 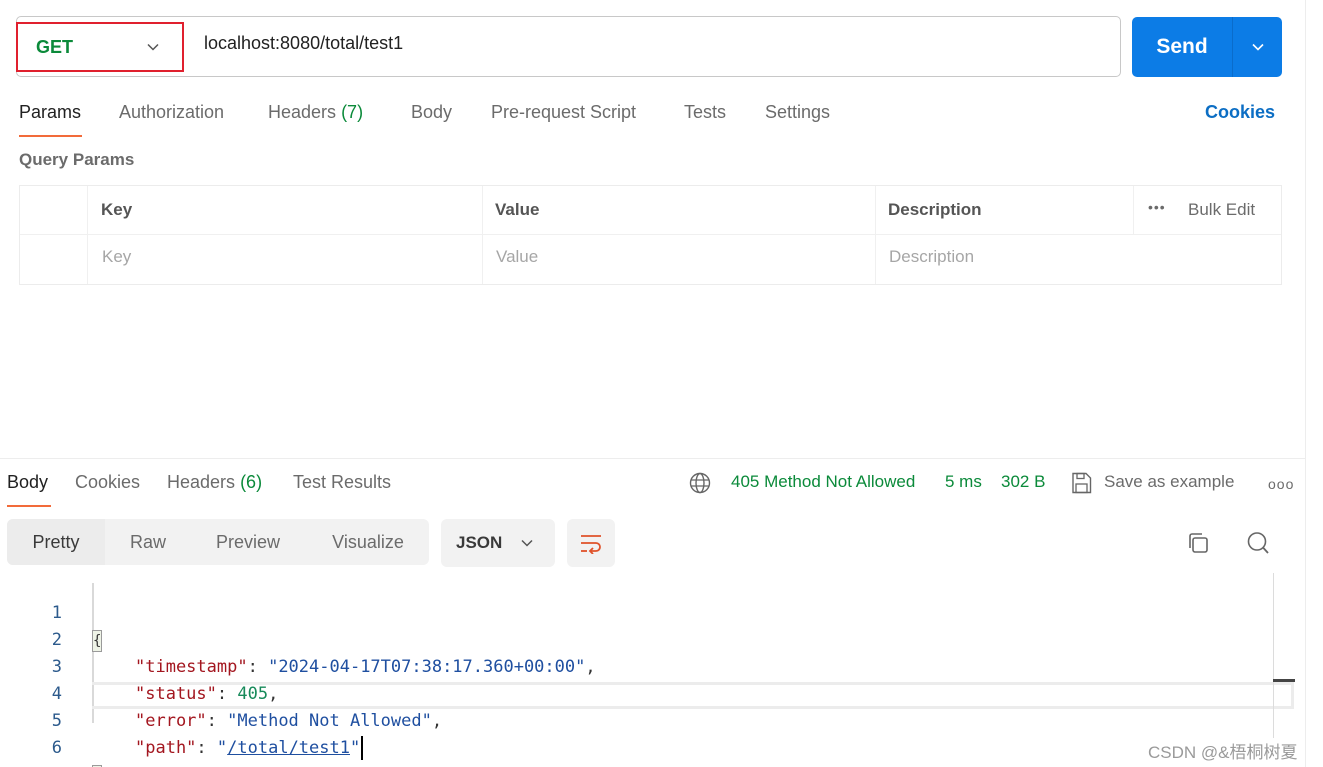 I want to click on globe-icon, so click(x=700, y=483).